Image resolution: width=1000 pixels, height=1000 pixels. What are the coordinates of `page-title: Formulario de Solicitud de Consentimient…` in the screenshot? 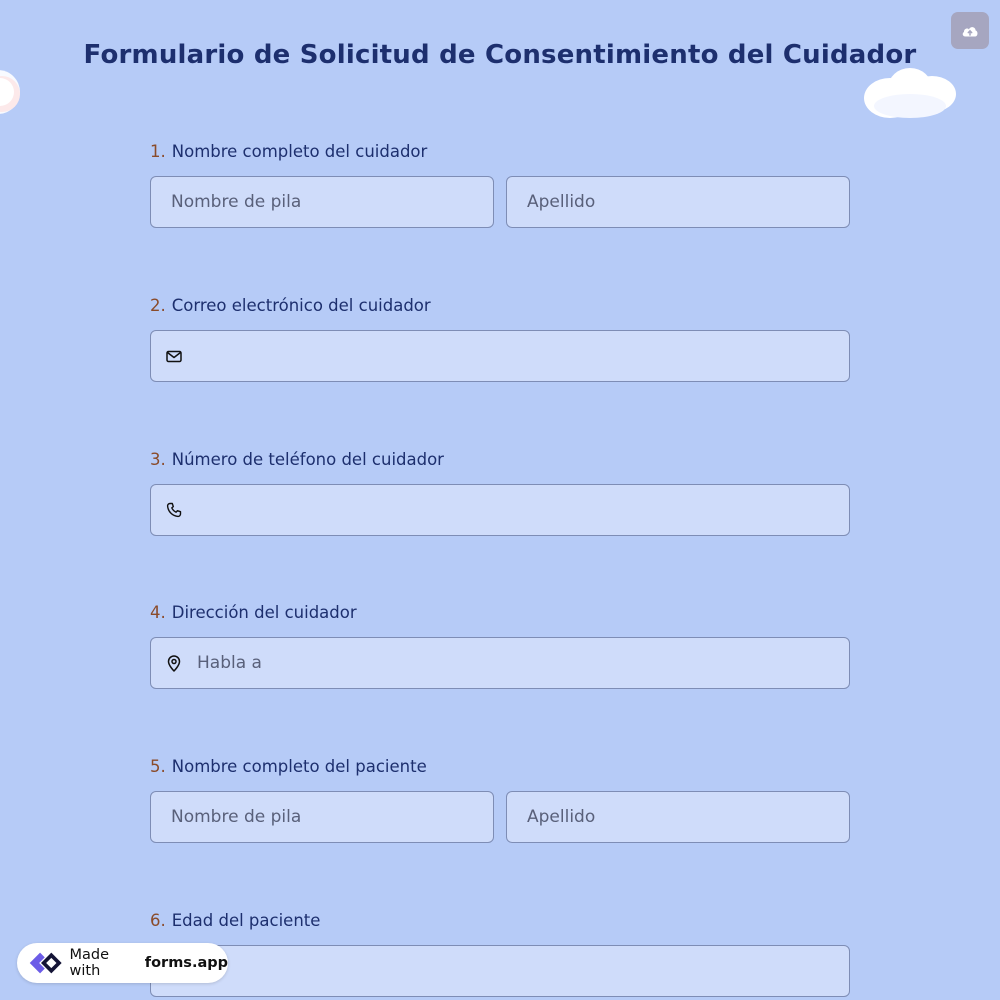 It's located at (500, 55).